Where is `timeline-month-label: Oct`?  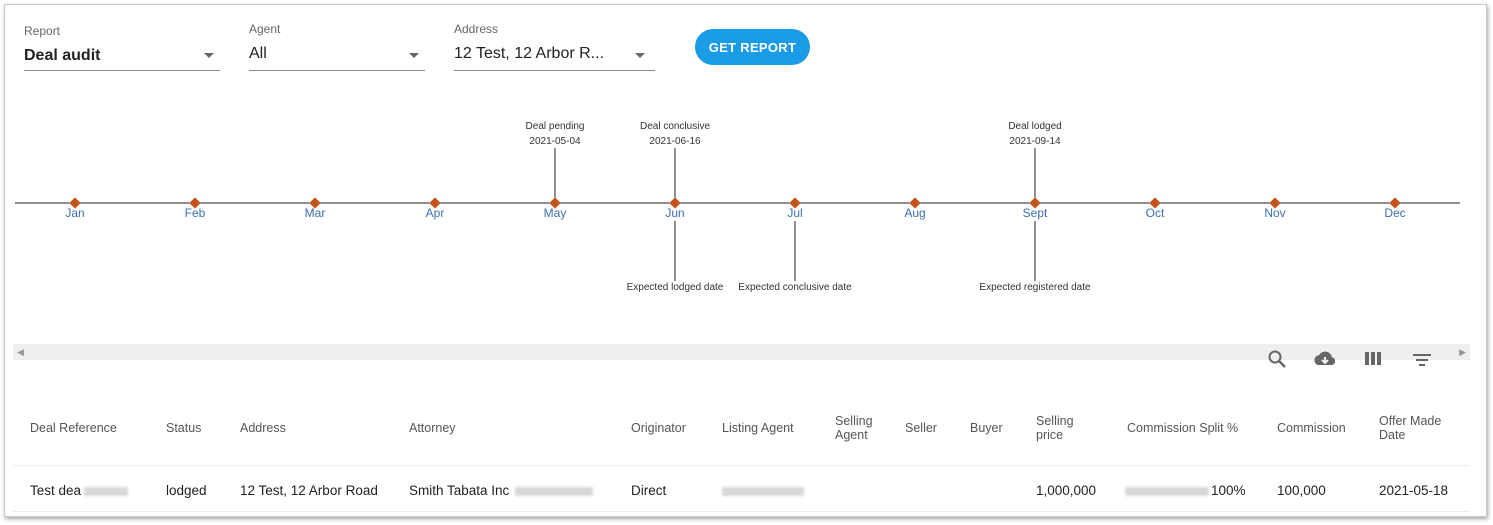
timeline-month-label: Oct is located at coordinates (1155, 213).